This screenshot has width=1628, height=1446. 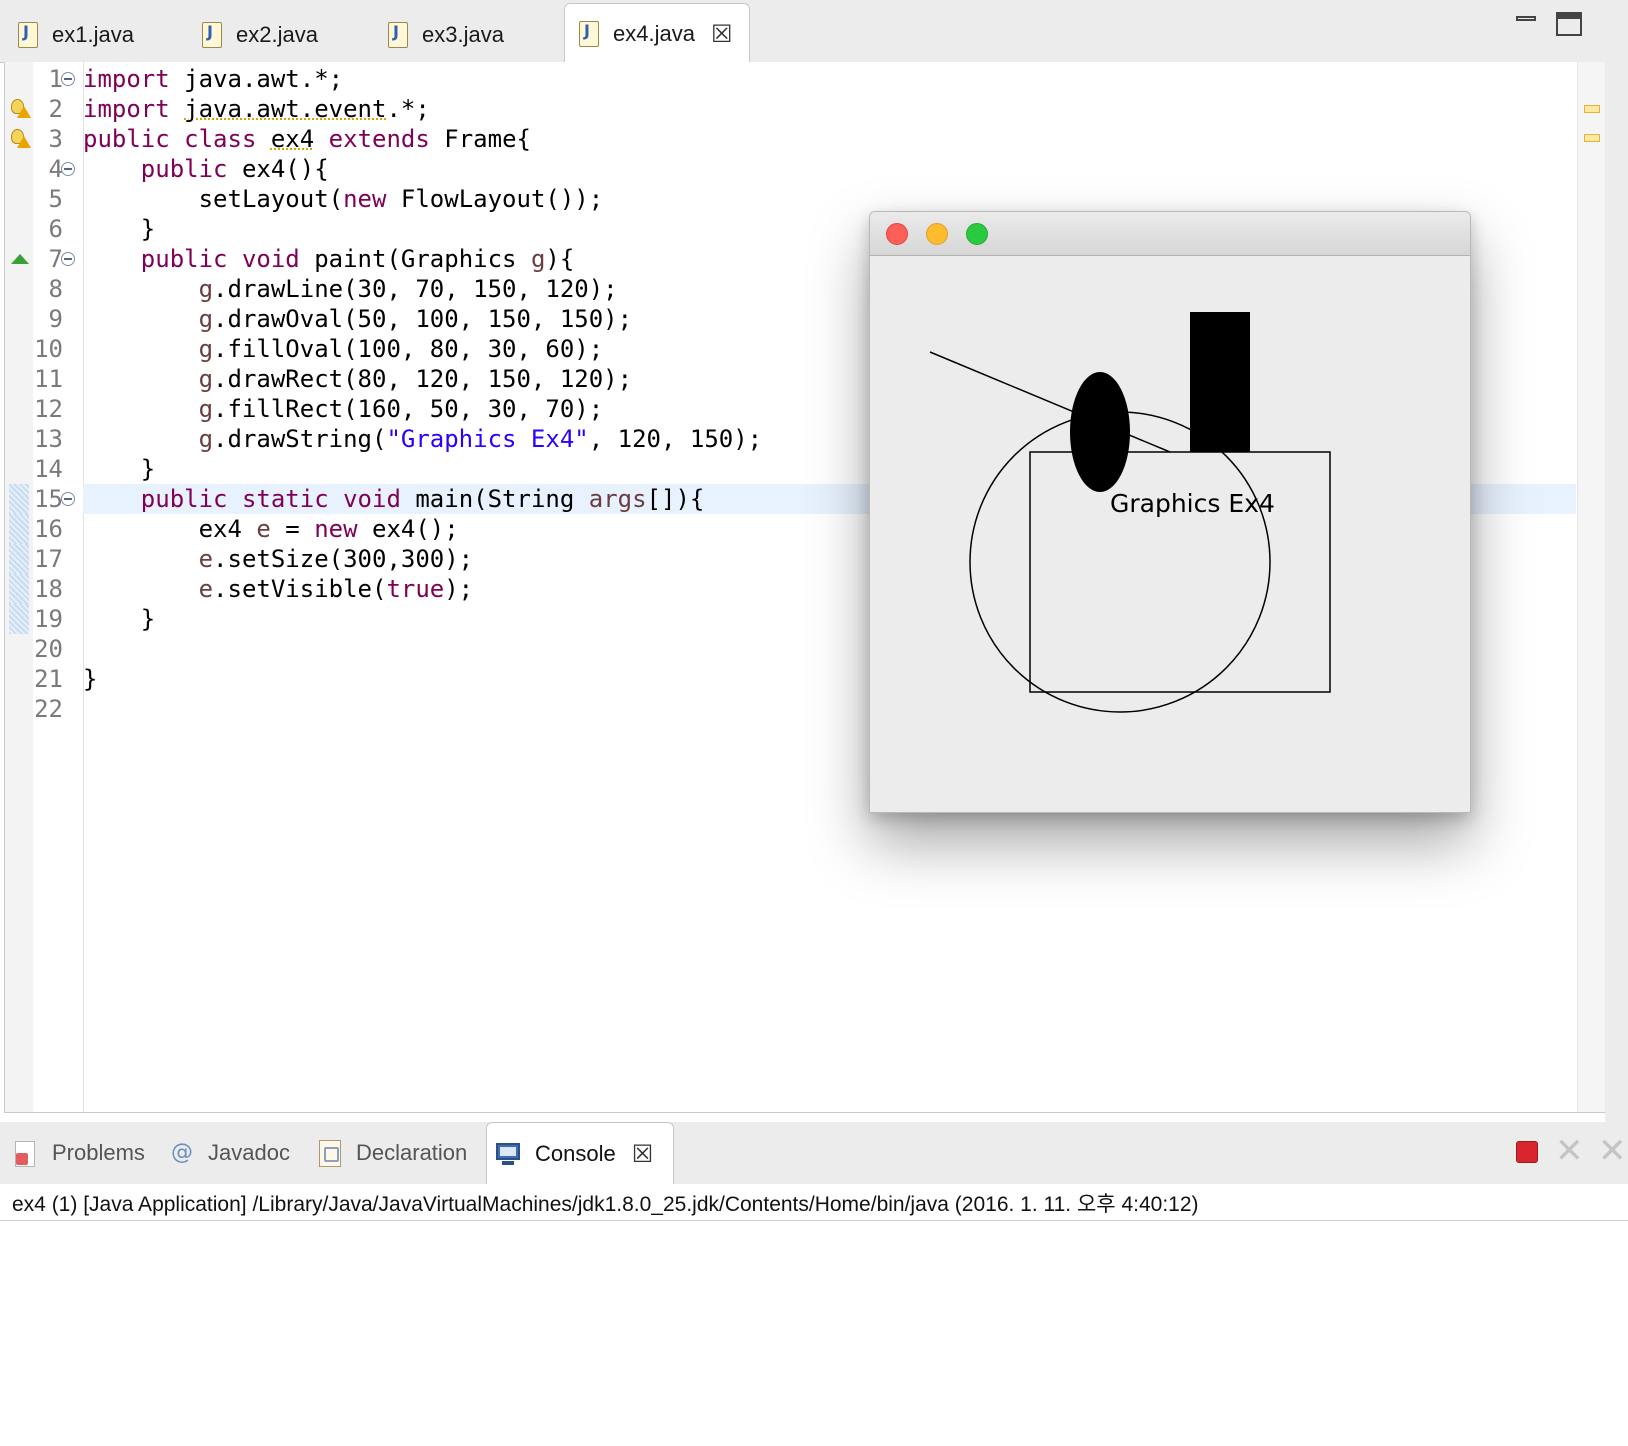 I want to click on code-token: true, so click(x=415, y=589).